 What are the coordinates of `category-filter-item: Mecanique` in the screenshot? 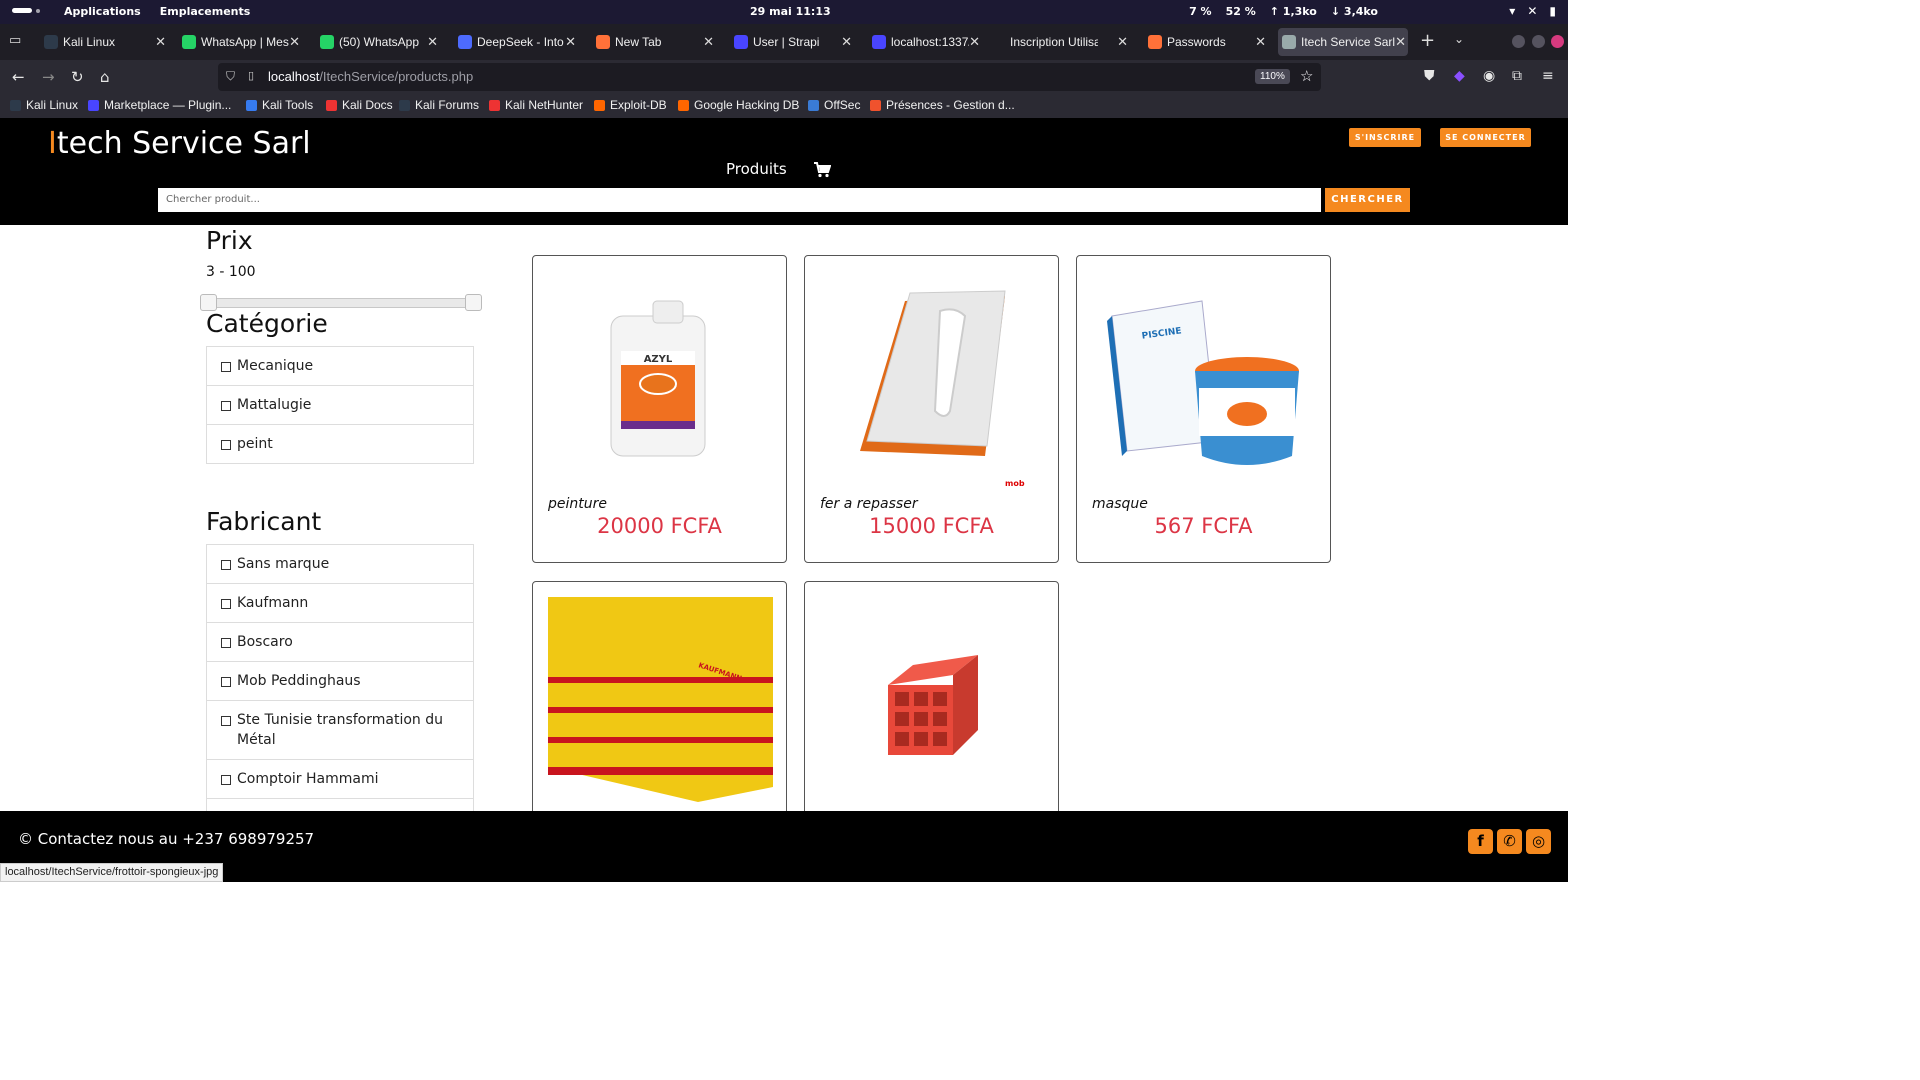 It's located at (340, 366).